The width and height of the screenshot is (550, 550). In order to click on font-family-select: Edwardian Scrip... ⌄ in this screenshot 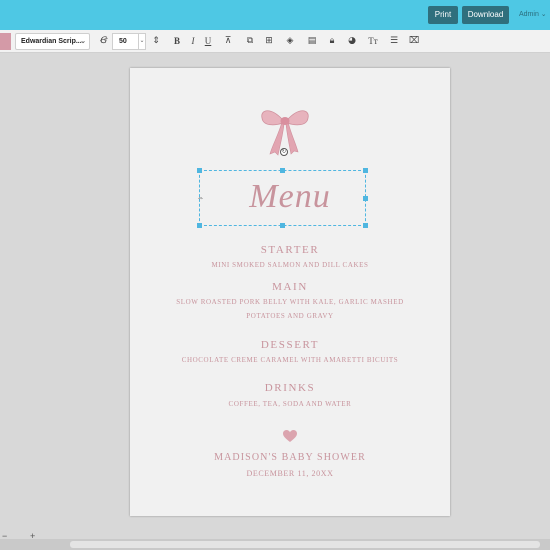, I will do `click(52, 41)`.